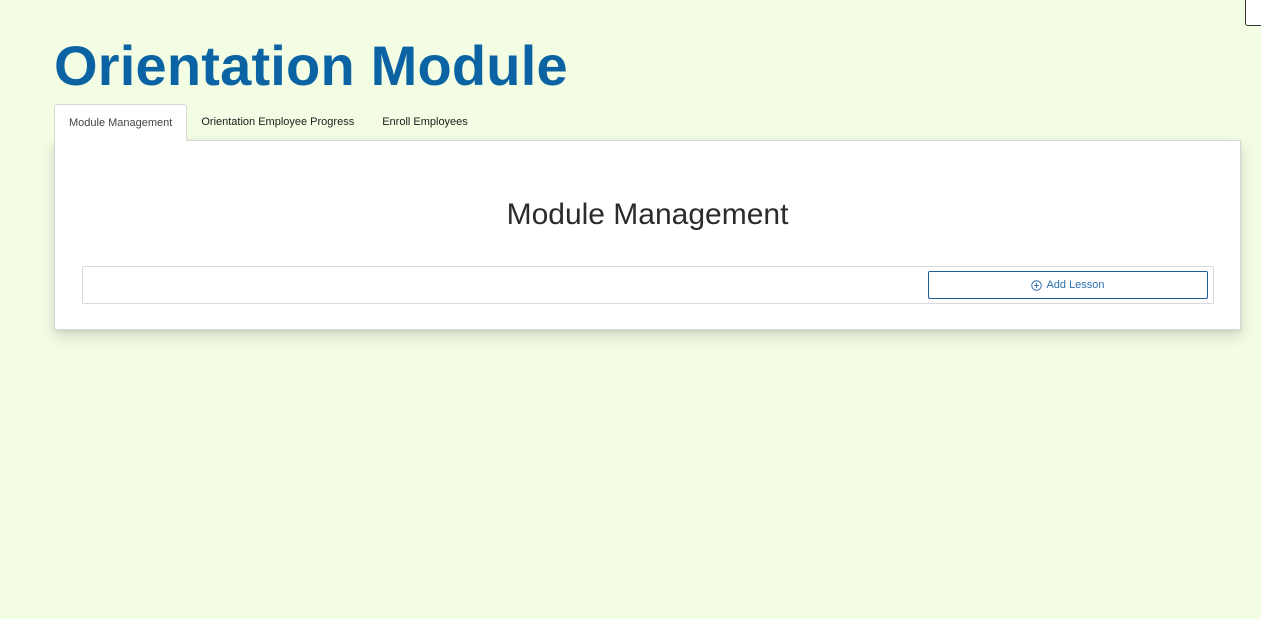  Describe the element at coordinates (1075, 285) in the screenshot. I see `add-lesson-label: Add Lesson` at that location.